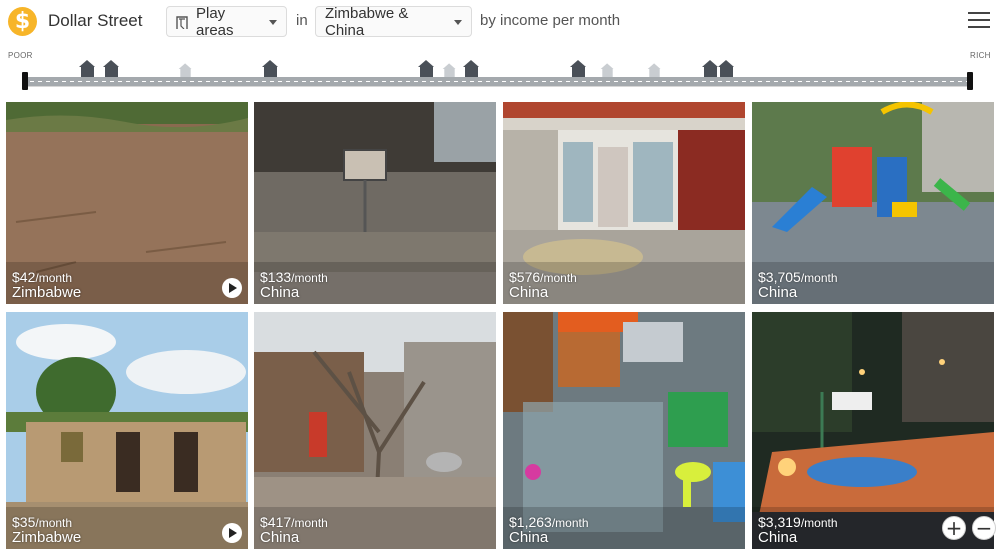  Describe the element at coordinates (500, 73) in the screenshot. I see `income-street: POOR RICH` at that location.